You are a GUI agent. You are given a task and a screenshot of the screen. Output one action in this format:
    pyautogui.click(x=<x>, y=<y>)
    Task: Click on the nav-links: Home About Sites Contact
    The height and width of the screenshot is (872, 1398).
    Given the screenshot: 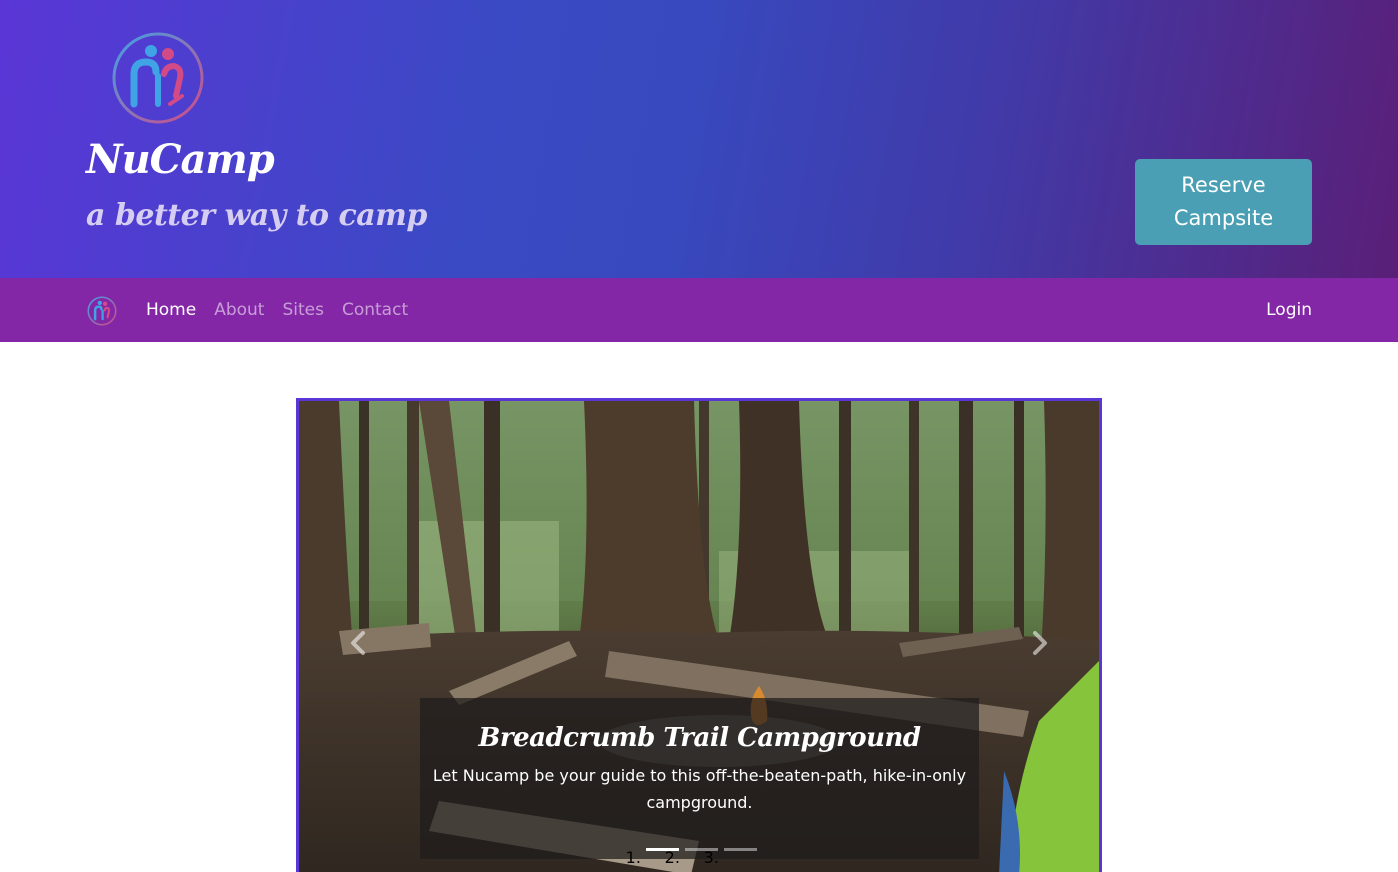 What is the action you would take?
    pyautogui.click(x=286, y=310)
    